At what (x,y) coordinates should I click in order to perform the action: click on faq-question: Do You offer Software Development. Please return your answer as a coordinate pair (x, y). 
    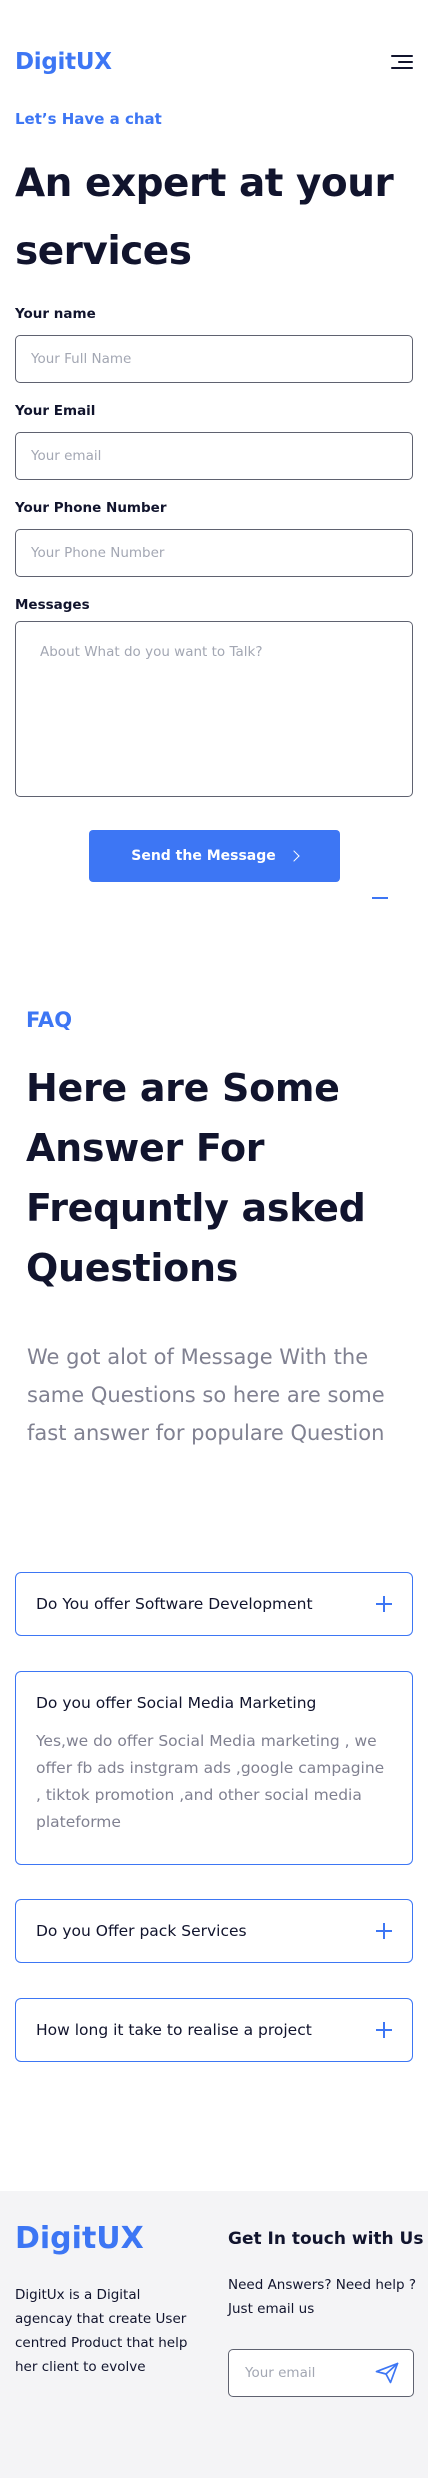
    Looking at the image, I should click on (174, 1604).